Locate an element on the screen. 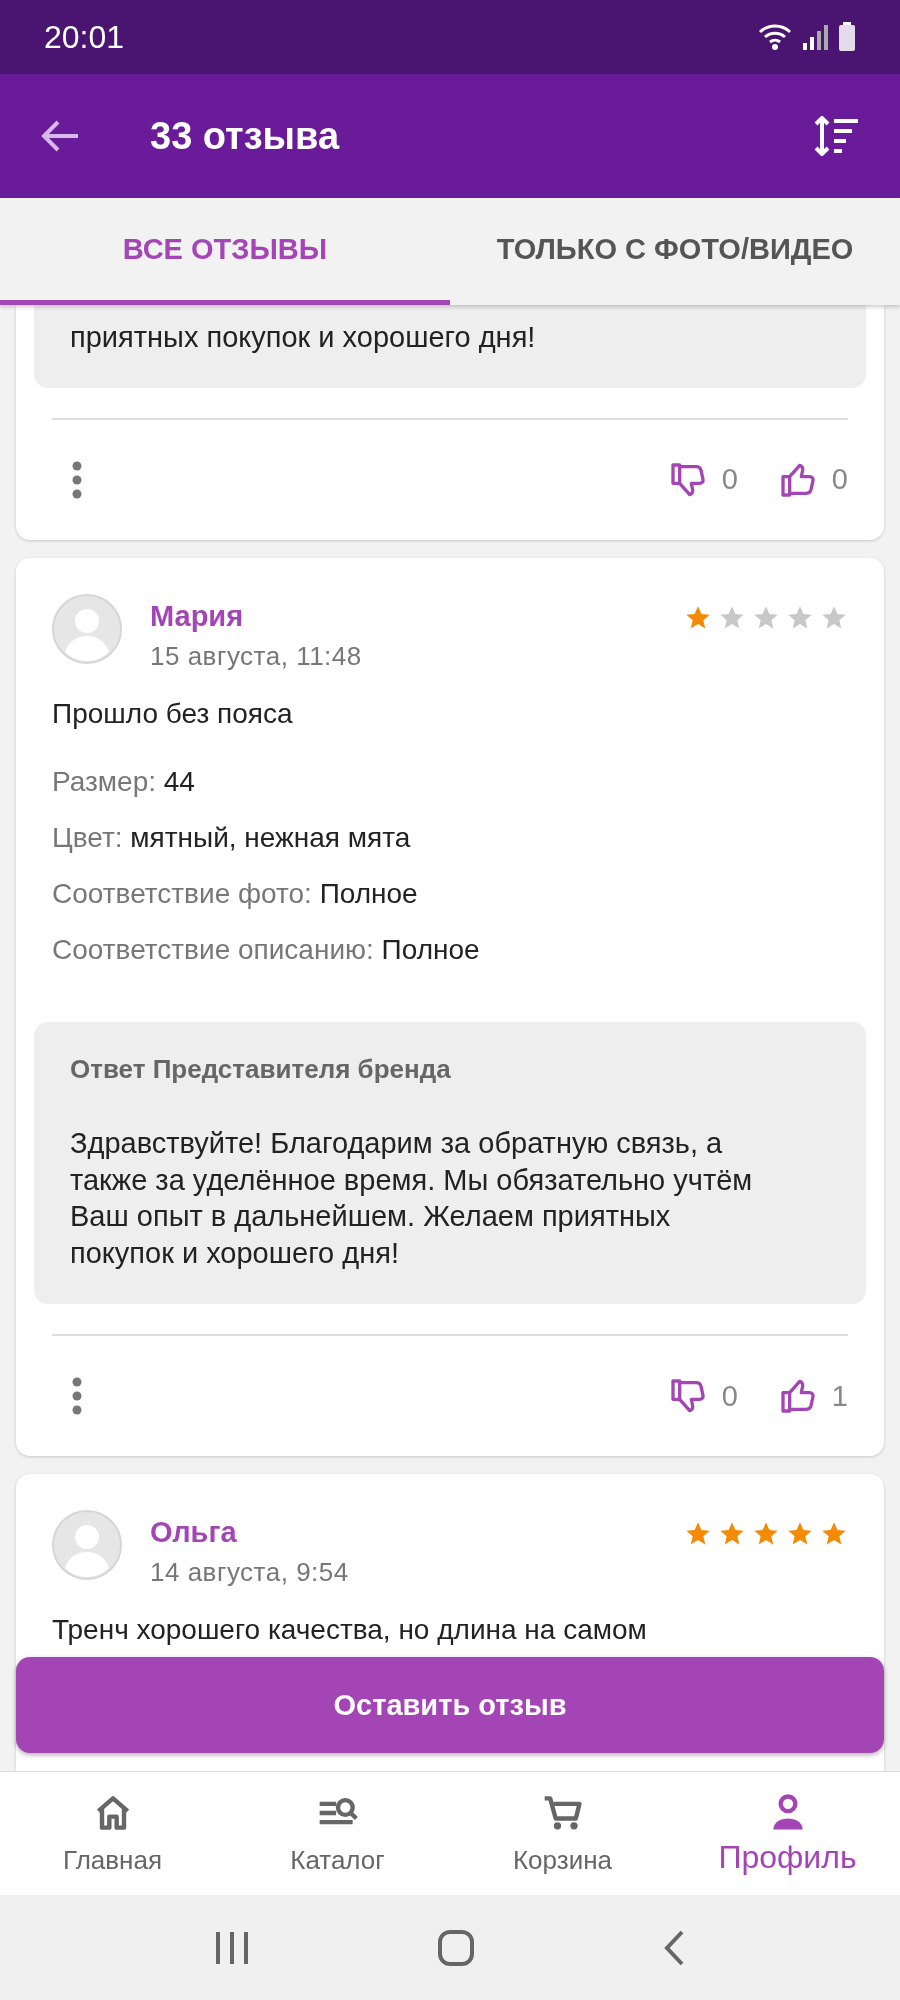  signal-icon is located at coordinates (815, 37).